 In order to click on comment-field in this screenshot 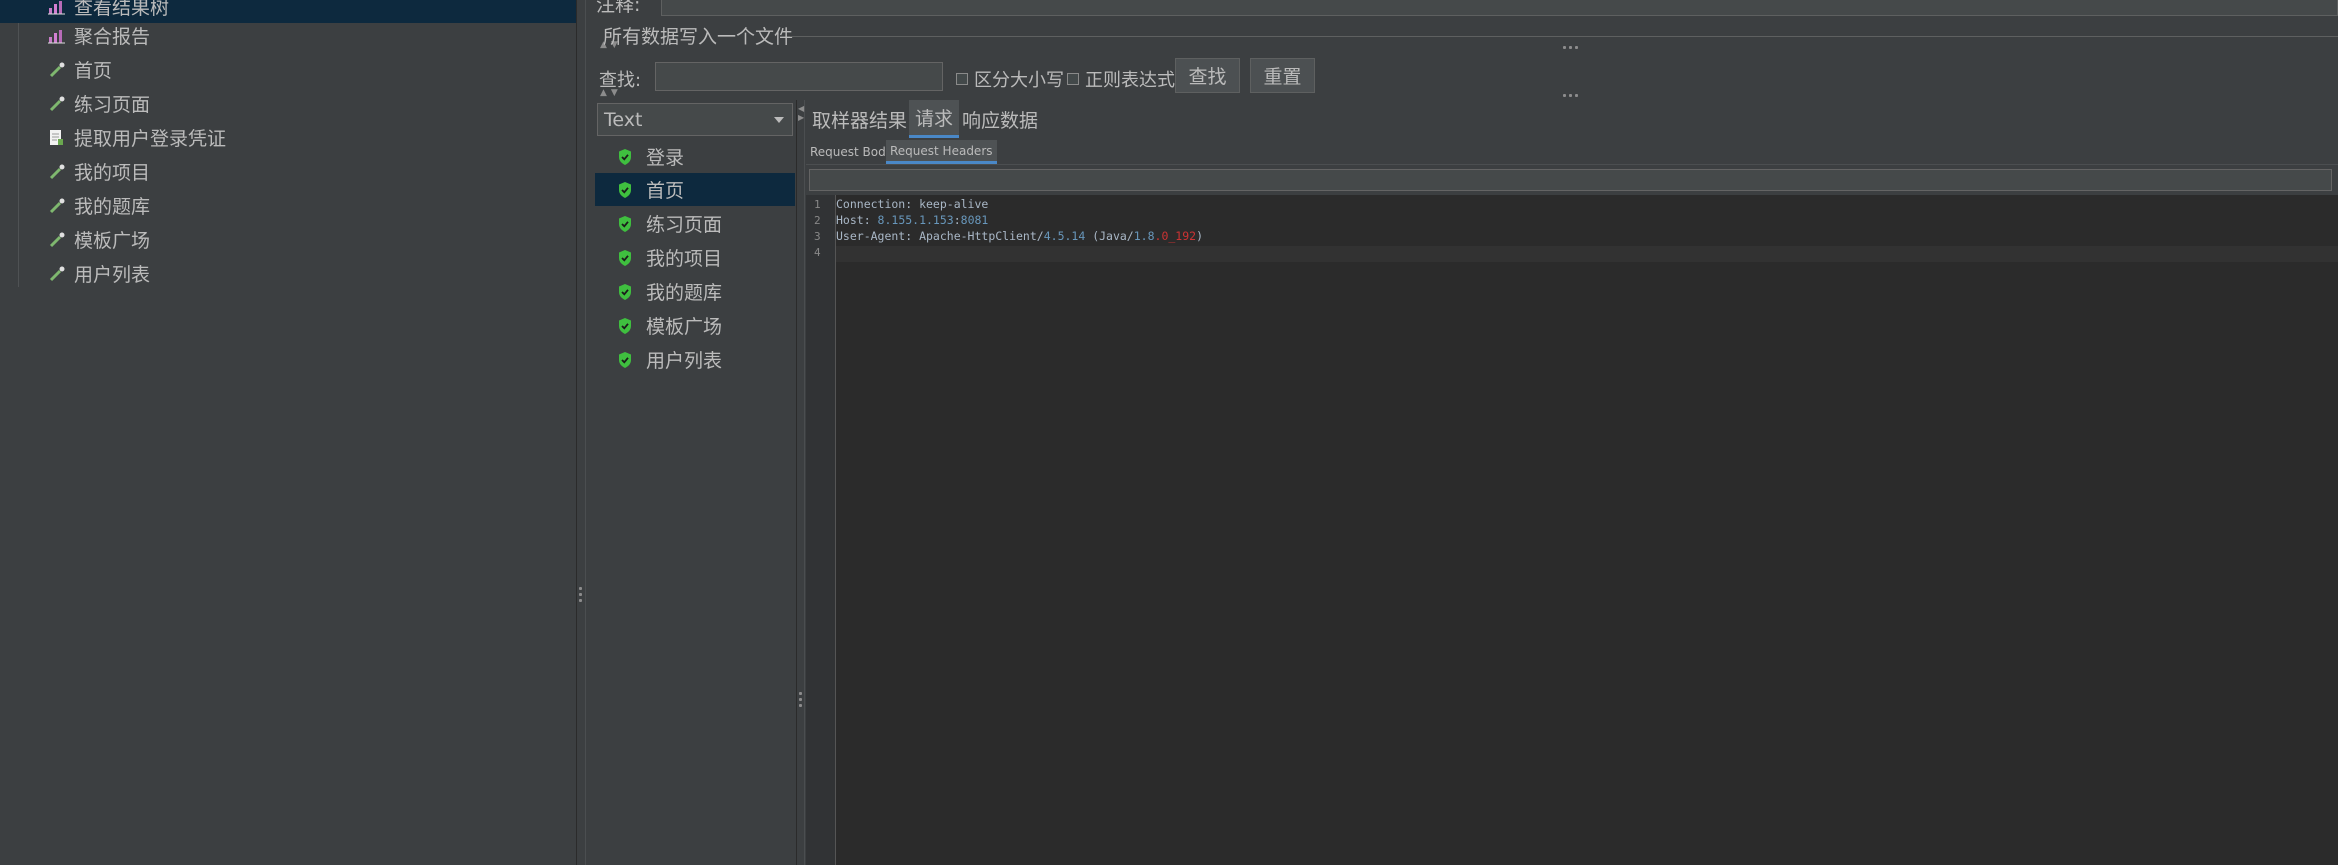, I will do `click(1499, 8)`.